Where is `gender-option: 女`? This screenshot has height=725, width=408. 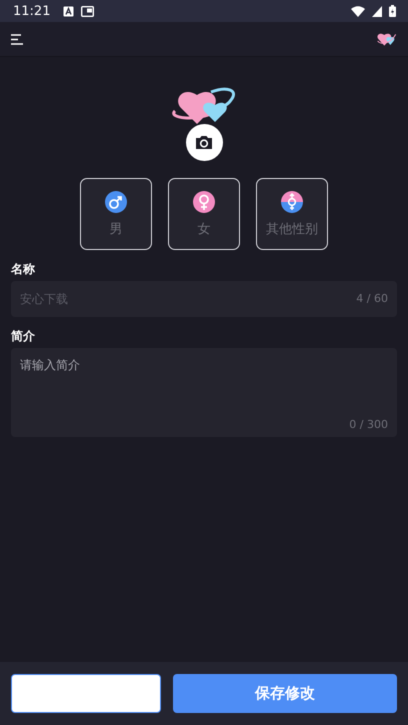 gender-option: 女 is located at coordinates (204, 214).